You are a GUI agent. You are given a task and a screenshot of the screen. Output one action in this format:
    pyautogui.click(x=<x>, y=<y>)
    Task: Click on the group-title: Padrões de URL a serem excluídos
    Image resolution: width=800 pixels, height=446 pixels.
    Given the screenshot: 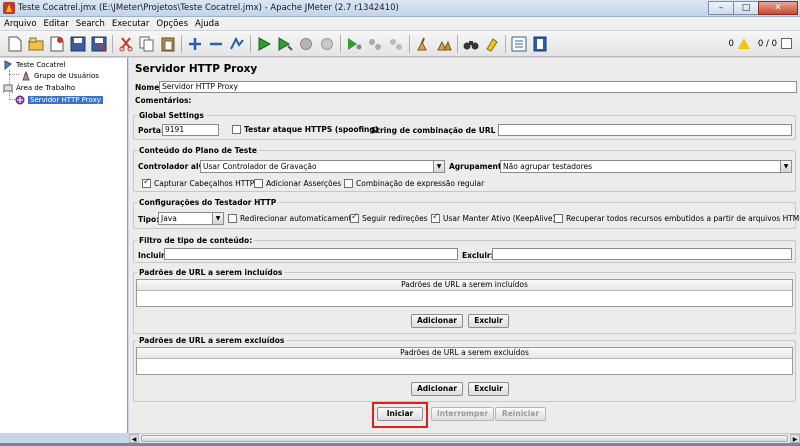 What is the action you would take?
    pyautogui.click(x=212, y=340)
    